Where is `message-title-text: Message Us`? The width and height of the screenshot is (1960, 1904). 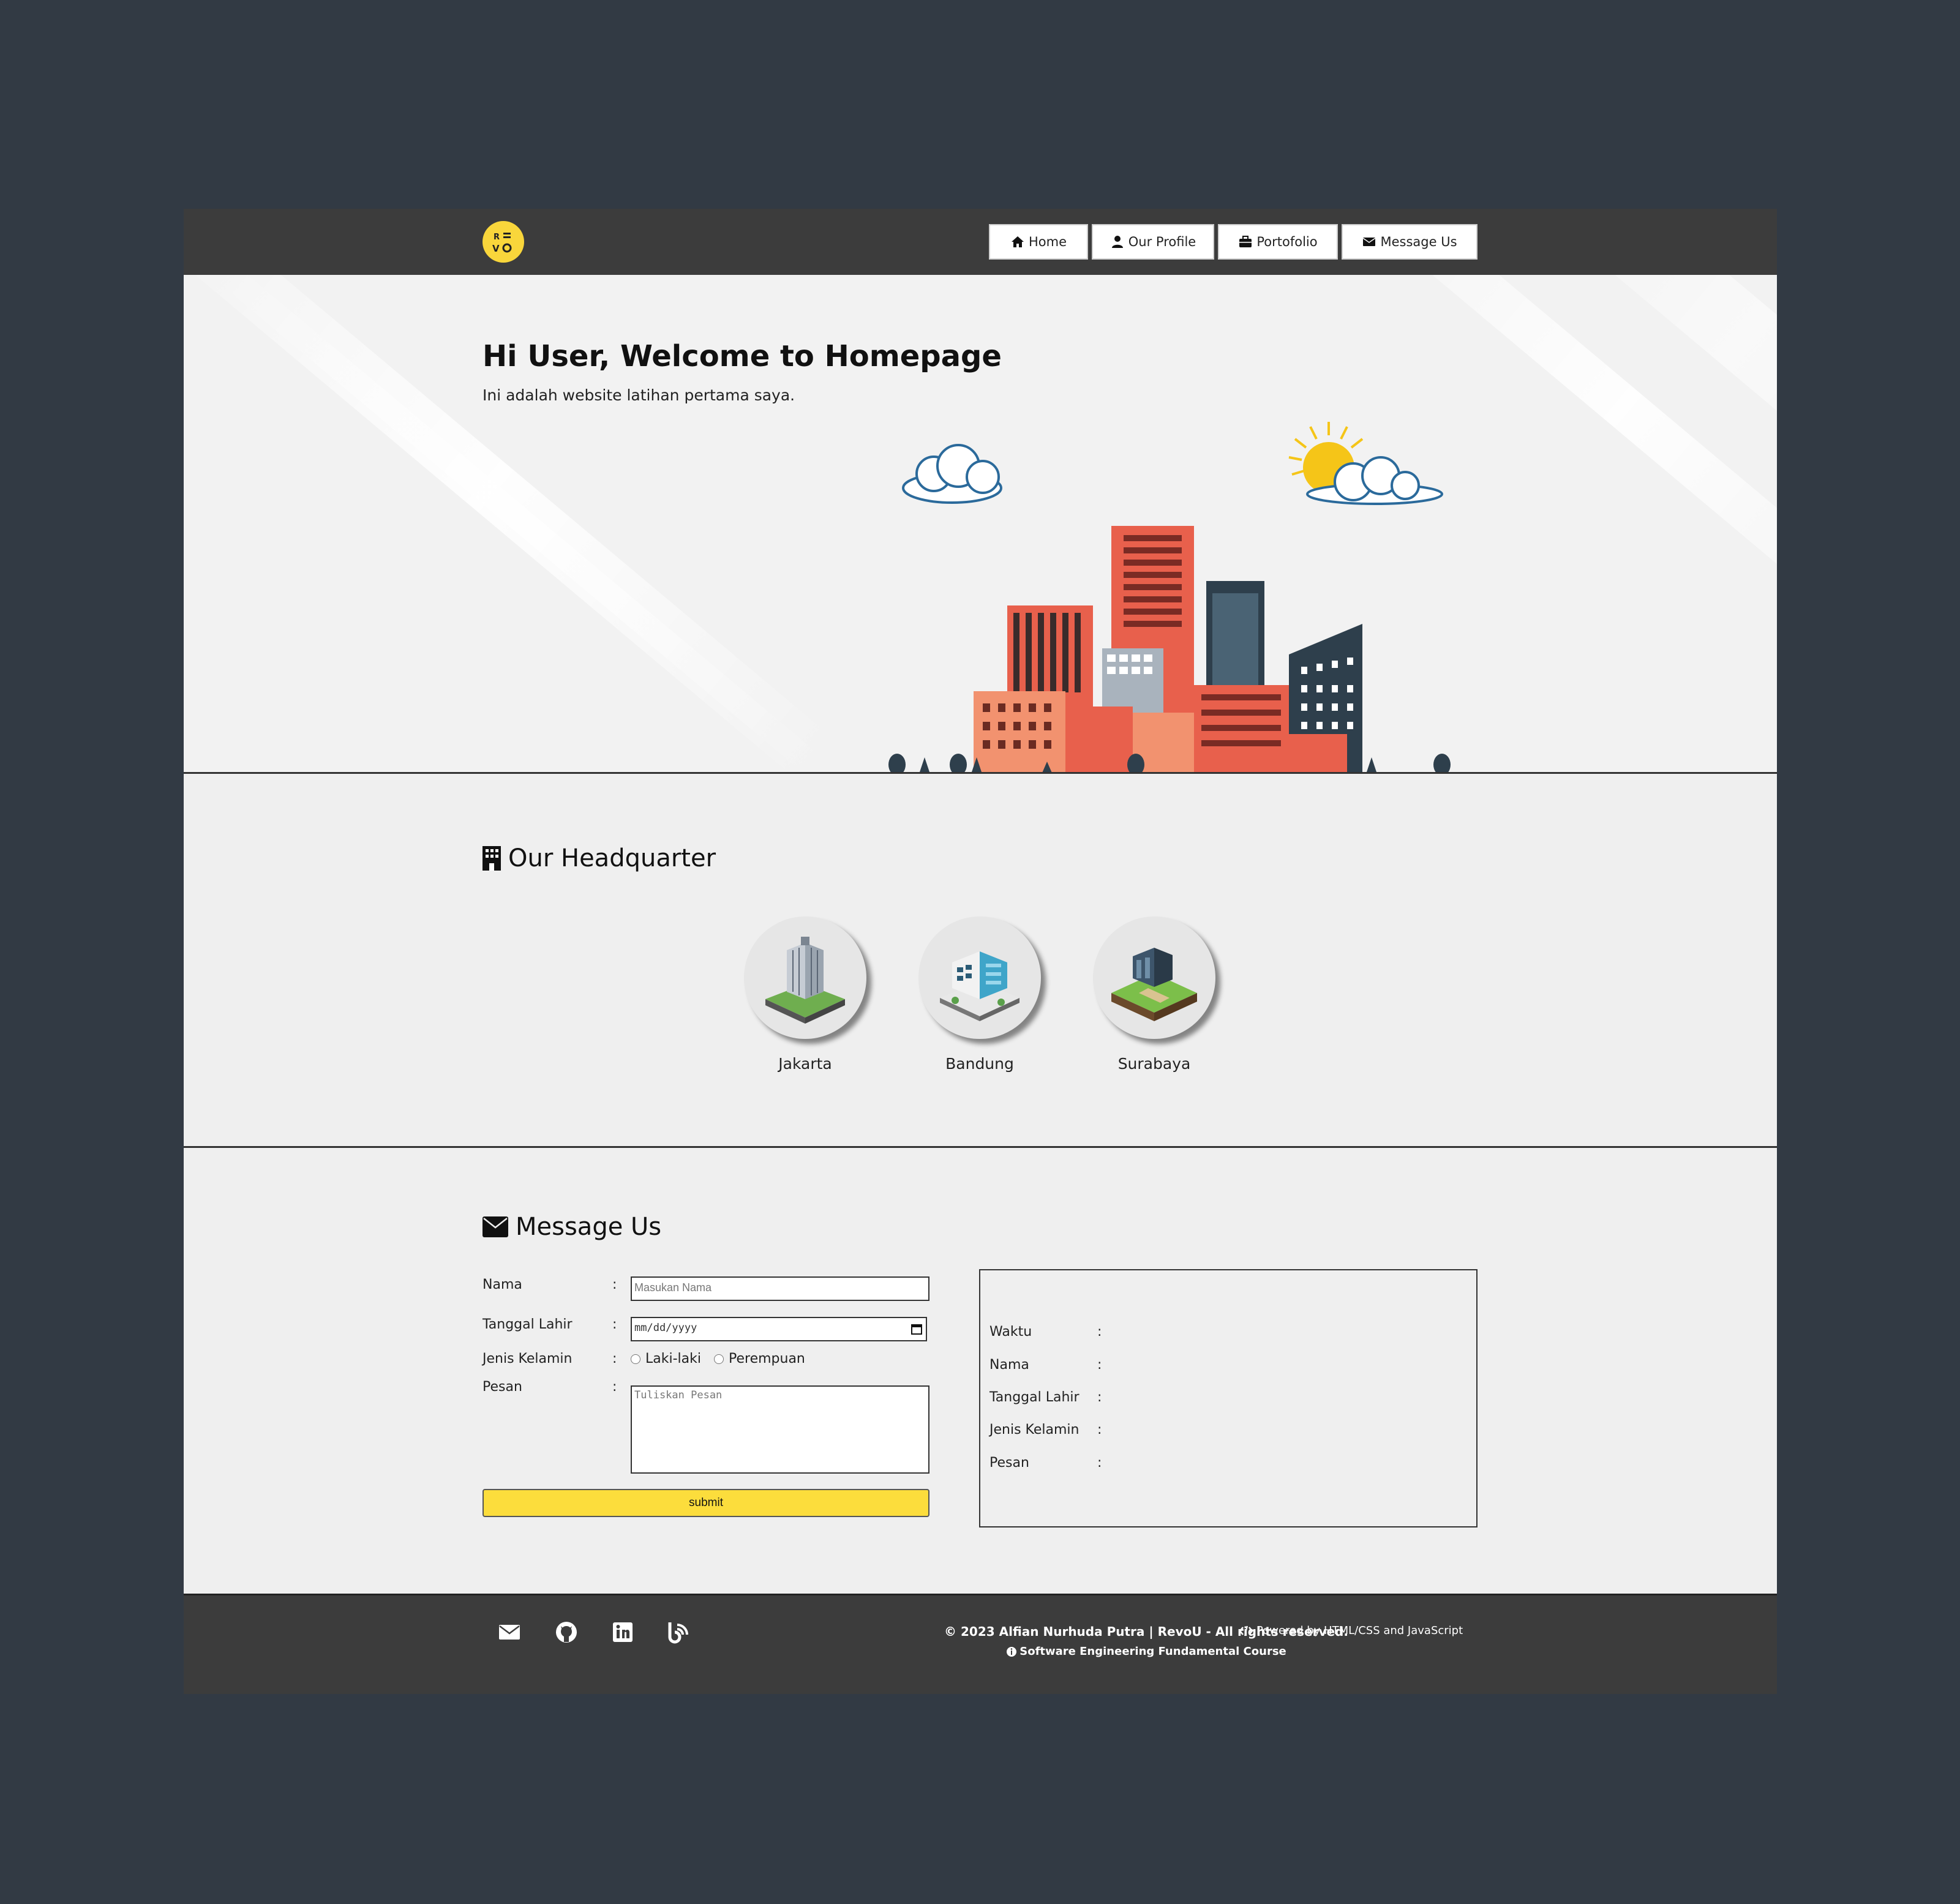
message-title-text: Message Us is located at coordinates (589, 1227).